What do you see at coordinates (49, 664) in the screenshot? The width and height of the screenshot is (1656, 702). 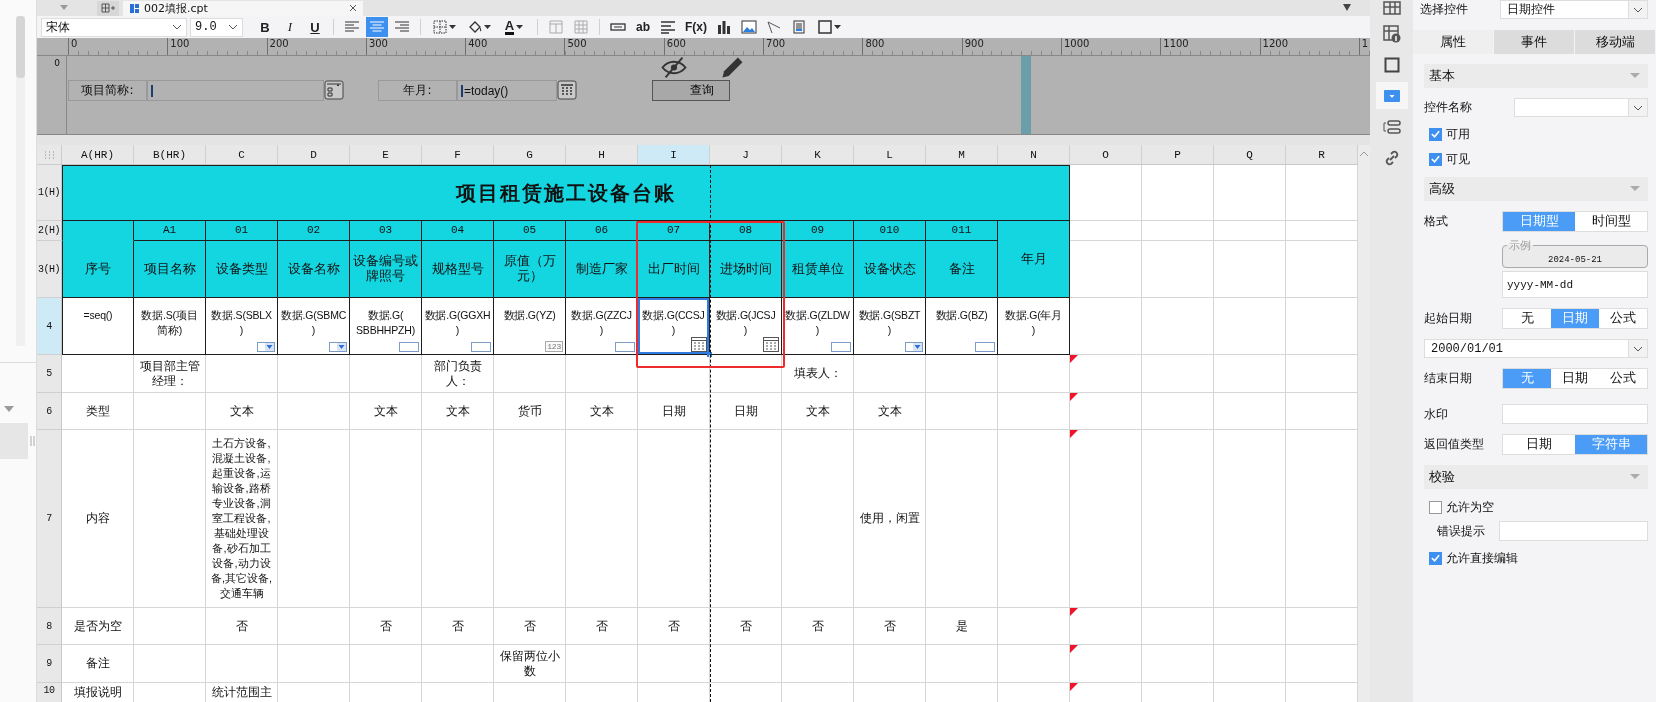 I see `row-header: 9` at bounding box center [49, 664].